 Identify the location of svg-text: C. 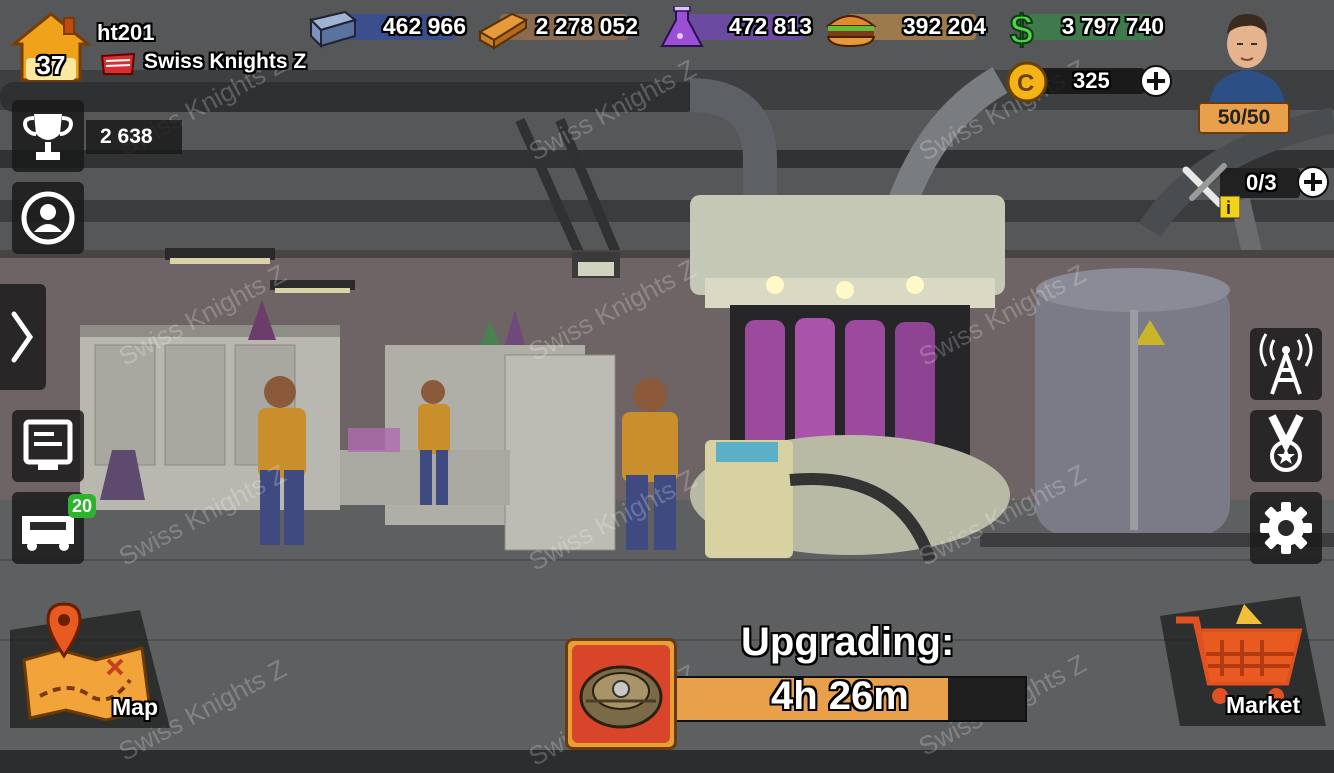
(1025, 83).